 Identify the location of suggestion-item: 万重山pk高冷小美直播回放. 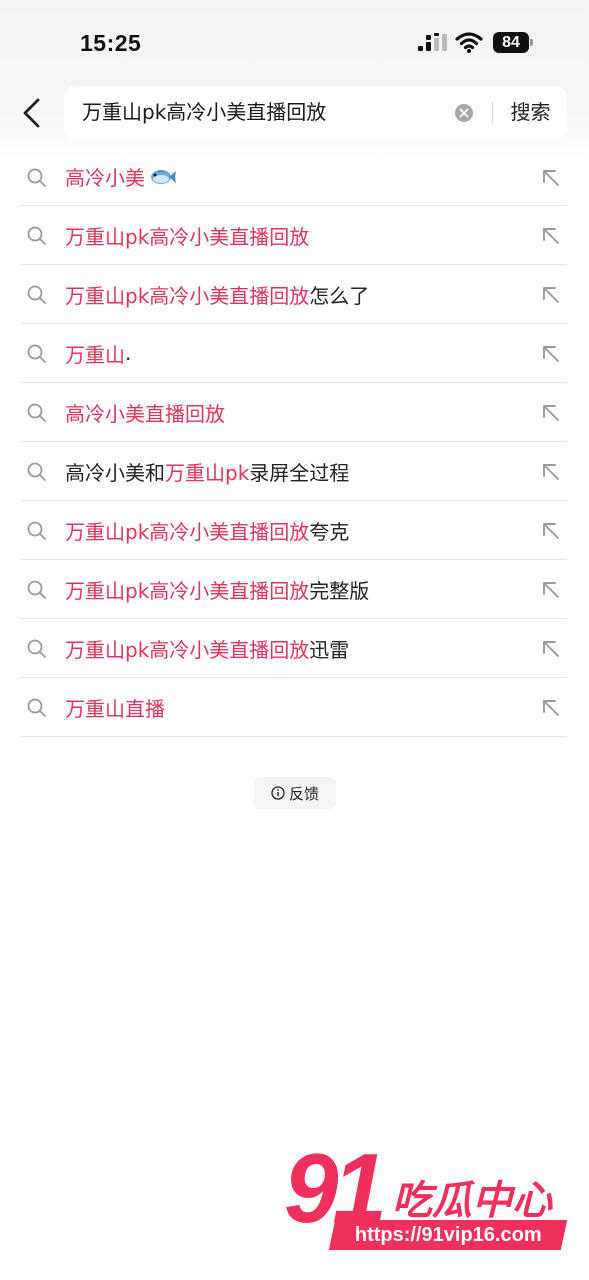
(294, 235).